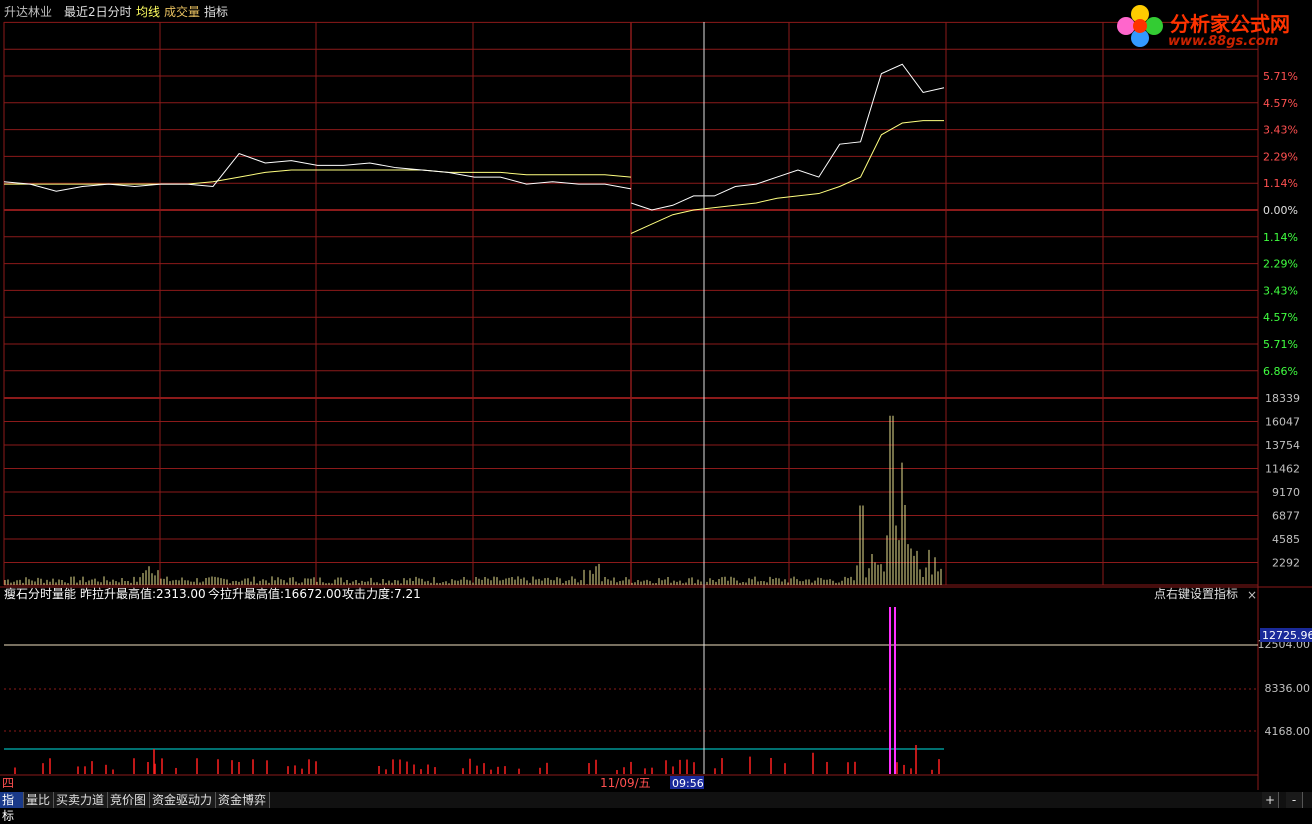  I want to click on bottom-tab-3: 竞价图, so click(129, 800).